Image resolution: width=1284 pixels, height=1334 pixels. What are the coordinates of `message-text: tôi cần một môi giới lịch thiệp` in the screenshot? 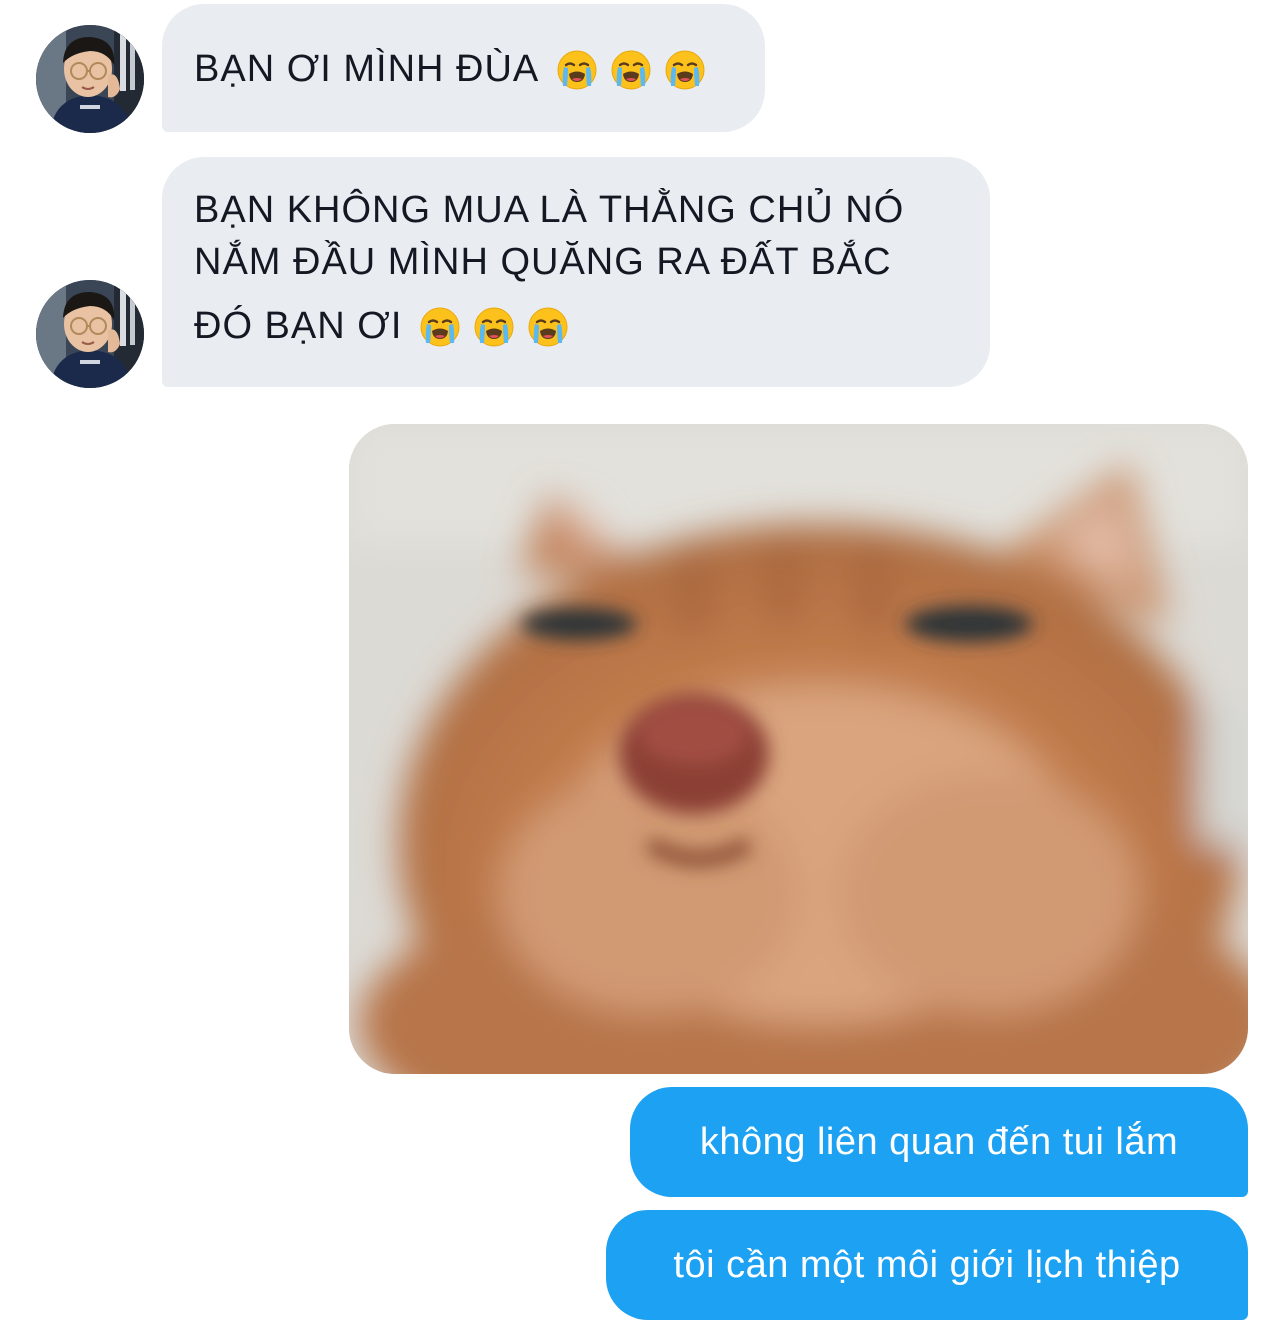 It's located at (927, 1264).